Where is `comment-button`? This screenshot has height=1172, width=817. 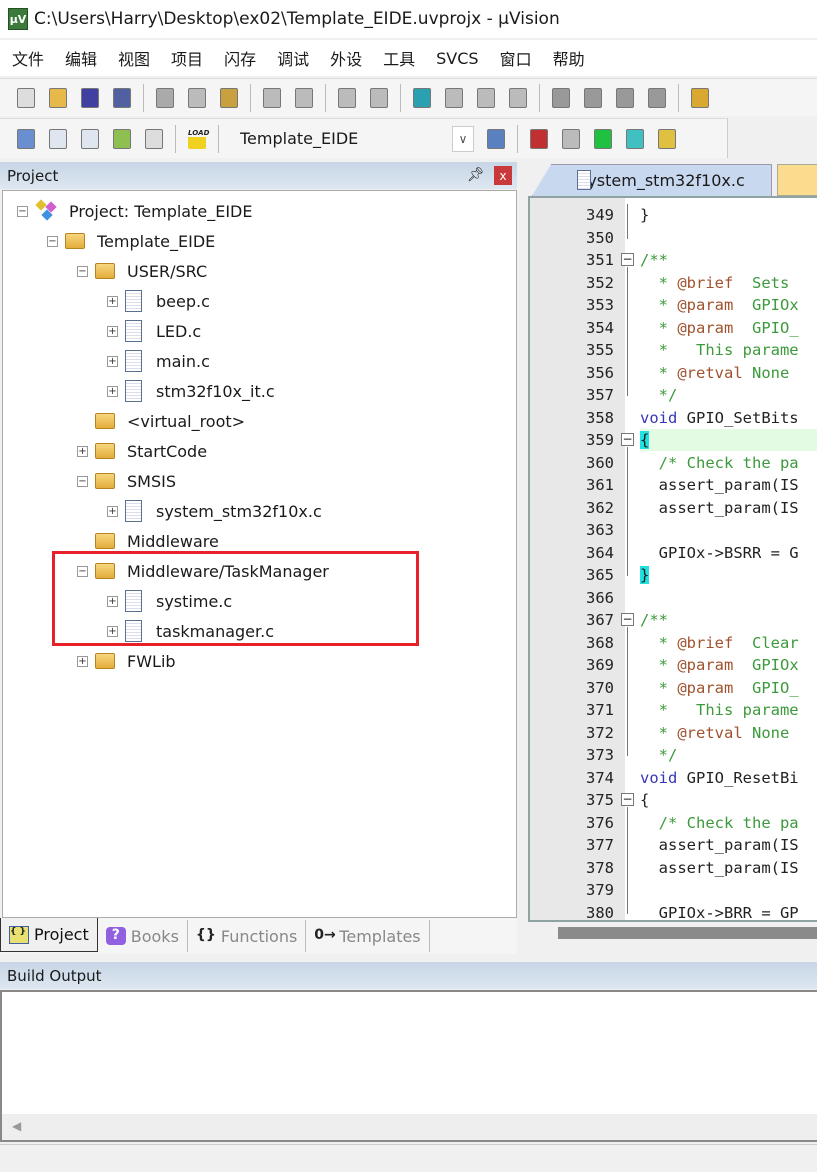 comment-button is located at coordinates (625, 98).